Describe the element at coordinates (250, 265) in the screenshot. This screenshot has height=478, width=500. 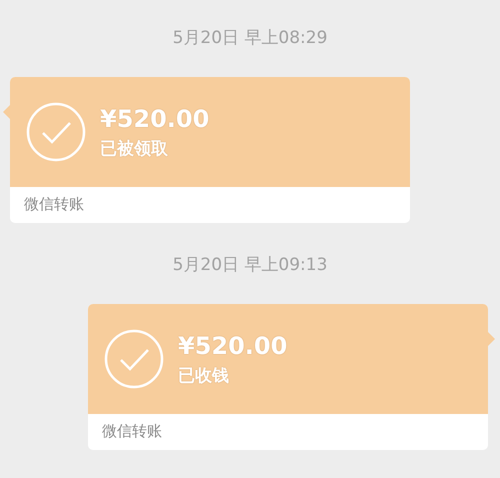
I see `timestamp: 5月20日 早上09:13` at that location.